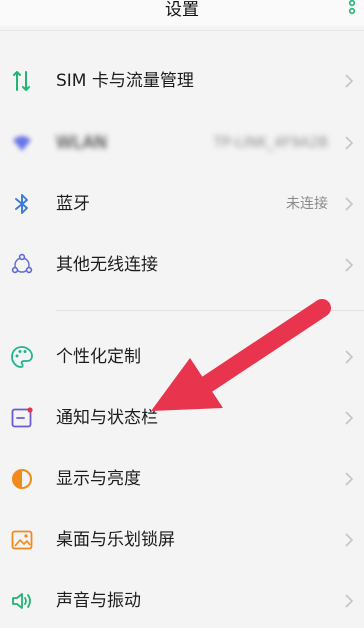 This screenshot has height=628, width=364. What do you see at coordinates (22, 417) in the screenshot?
I see `notification-icon` at bounding box center [22, 417].